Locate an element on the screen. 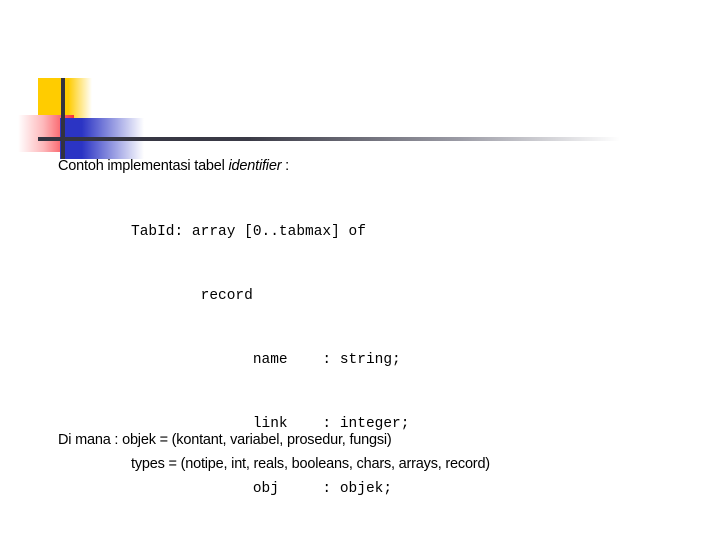 The image size is (720, 540). slide-title: Contoh implementasi tabel identifier : is located at coordinates (173, 166).